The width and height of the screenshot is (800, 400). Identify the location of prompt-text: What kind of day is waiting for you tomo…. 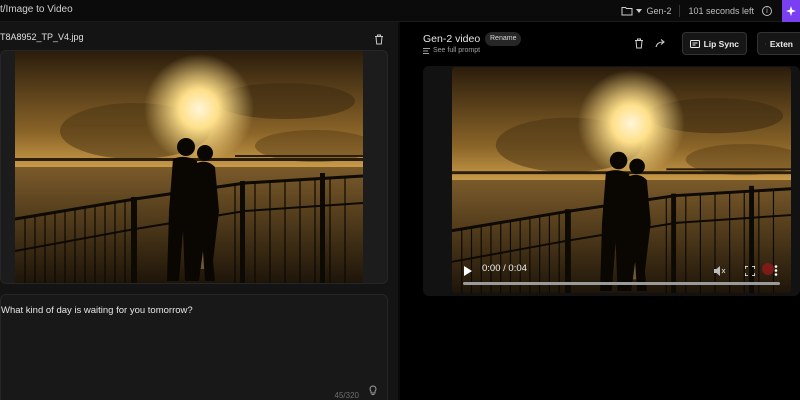
(97, 310).